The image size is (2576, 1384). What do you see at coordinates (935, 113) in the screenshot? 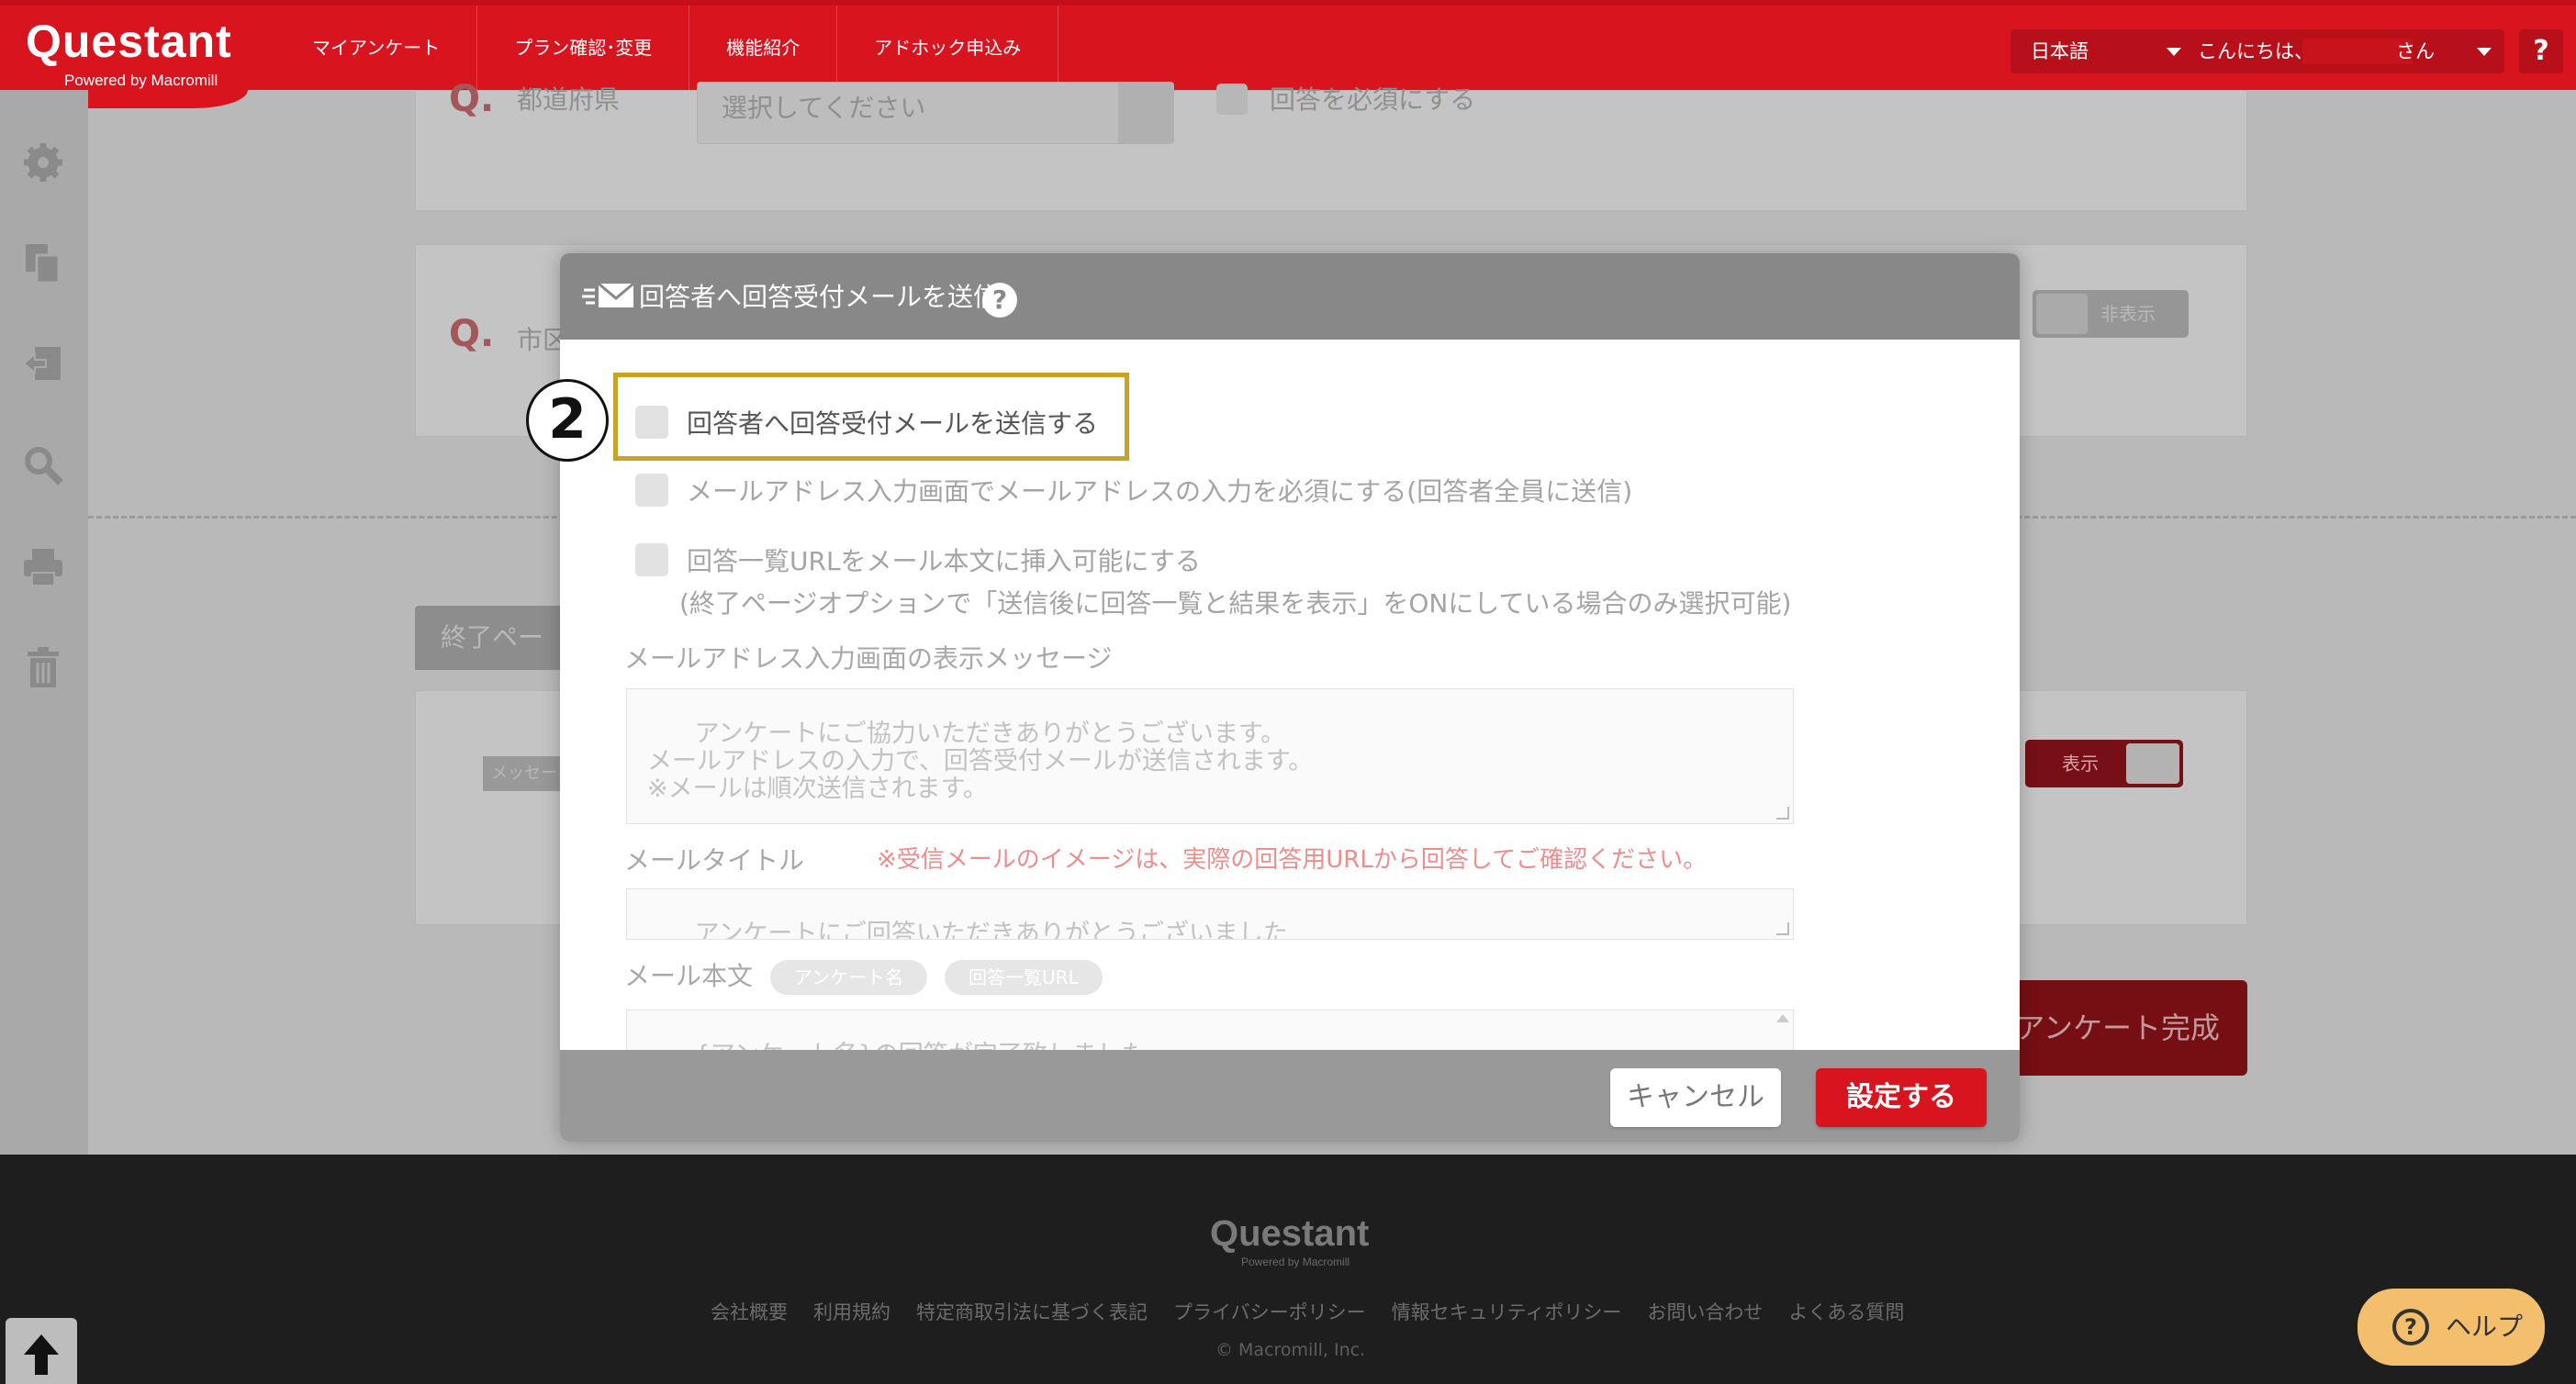
I see `prefecture-select: 選択してください` at bounding box center [935, 113].